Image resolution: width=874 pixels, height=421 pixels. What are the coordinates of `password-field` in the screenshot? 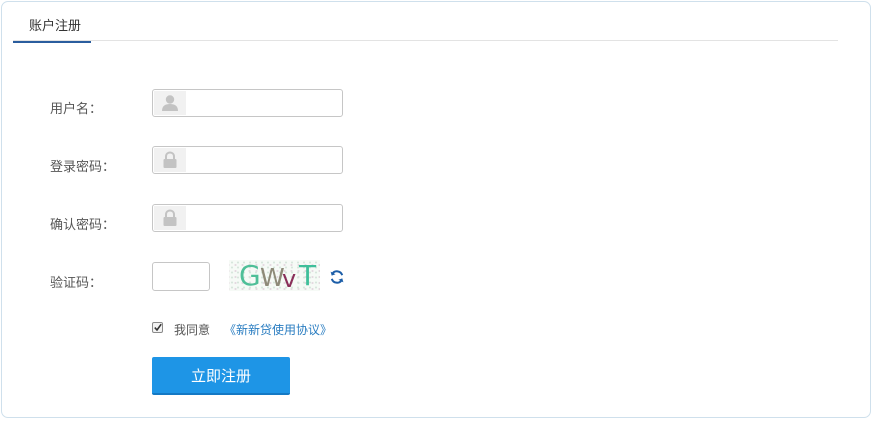 It's located at (247, 160).